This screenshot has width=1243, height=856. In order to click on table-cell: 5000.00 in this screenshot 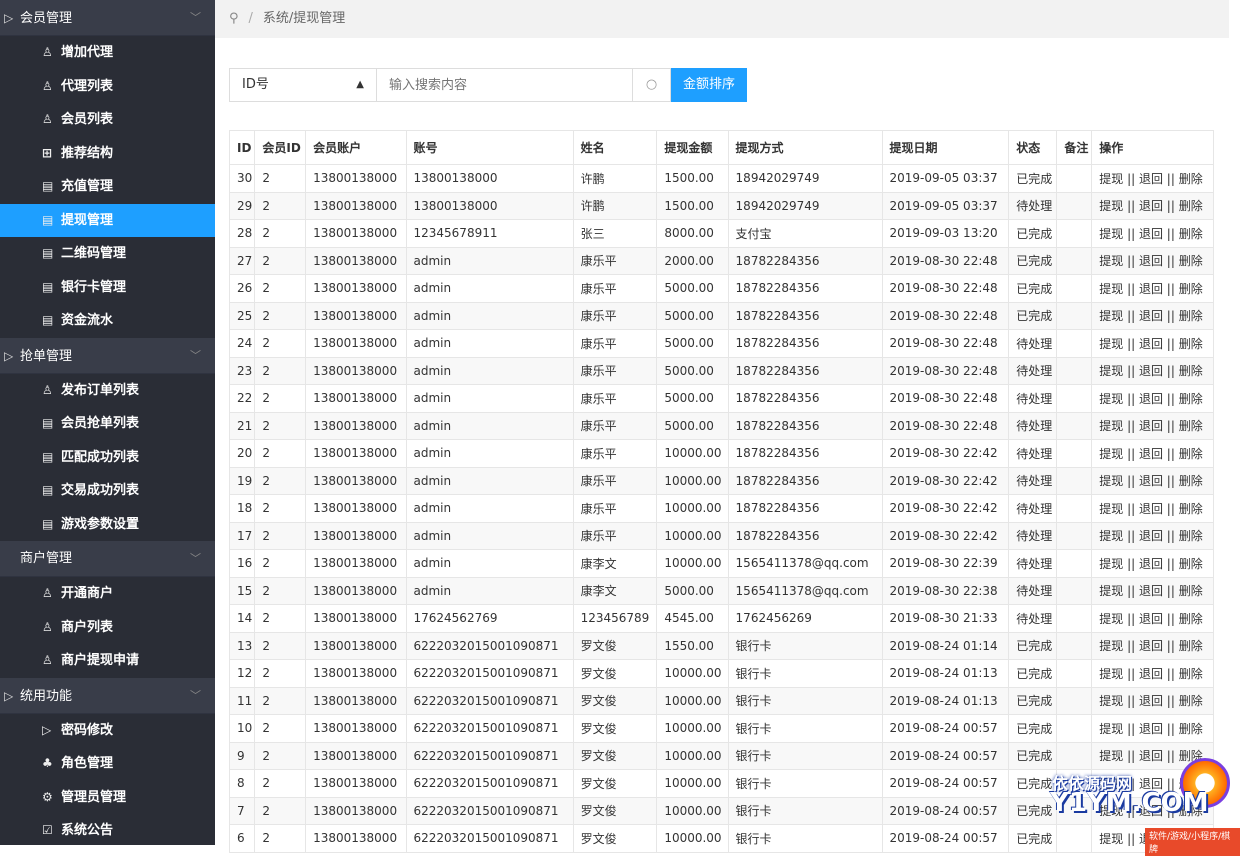, I will do `click(692, 398)`.